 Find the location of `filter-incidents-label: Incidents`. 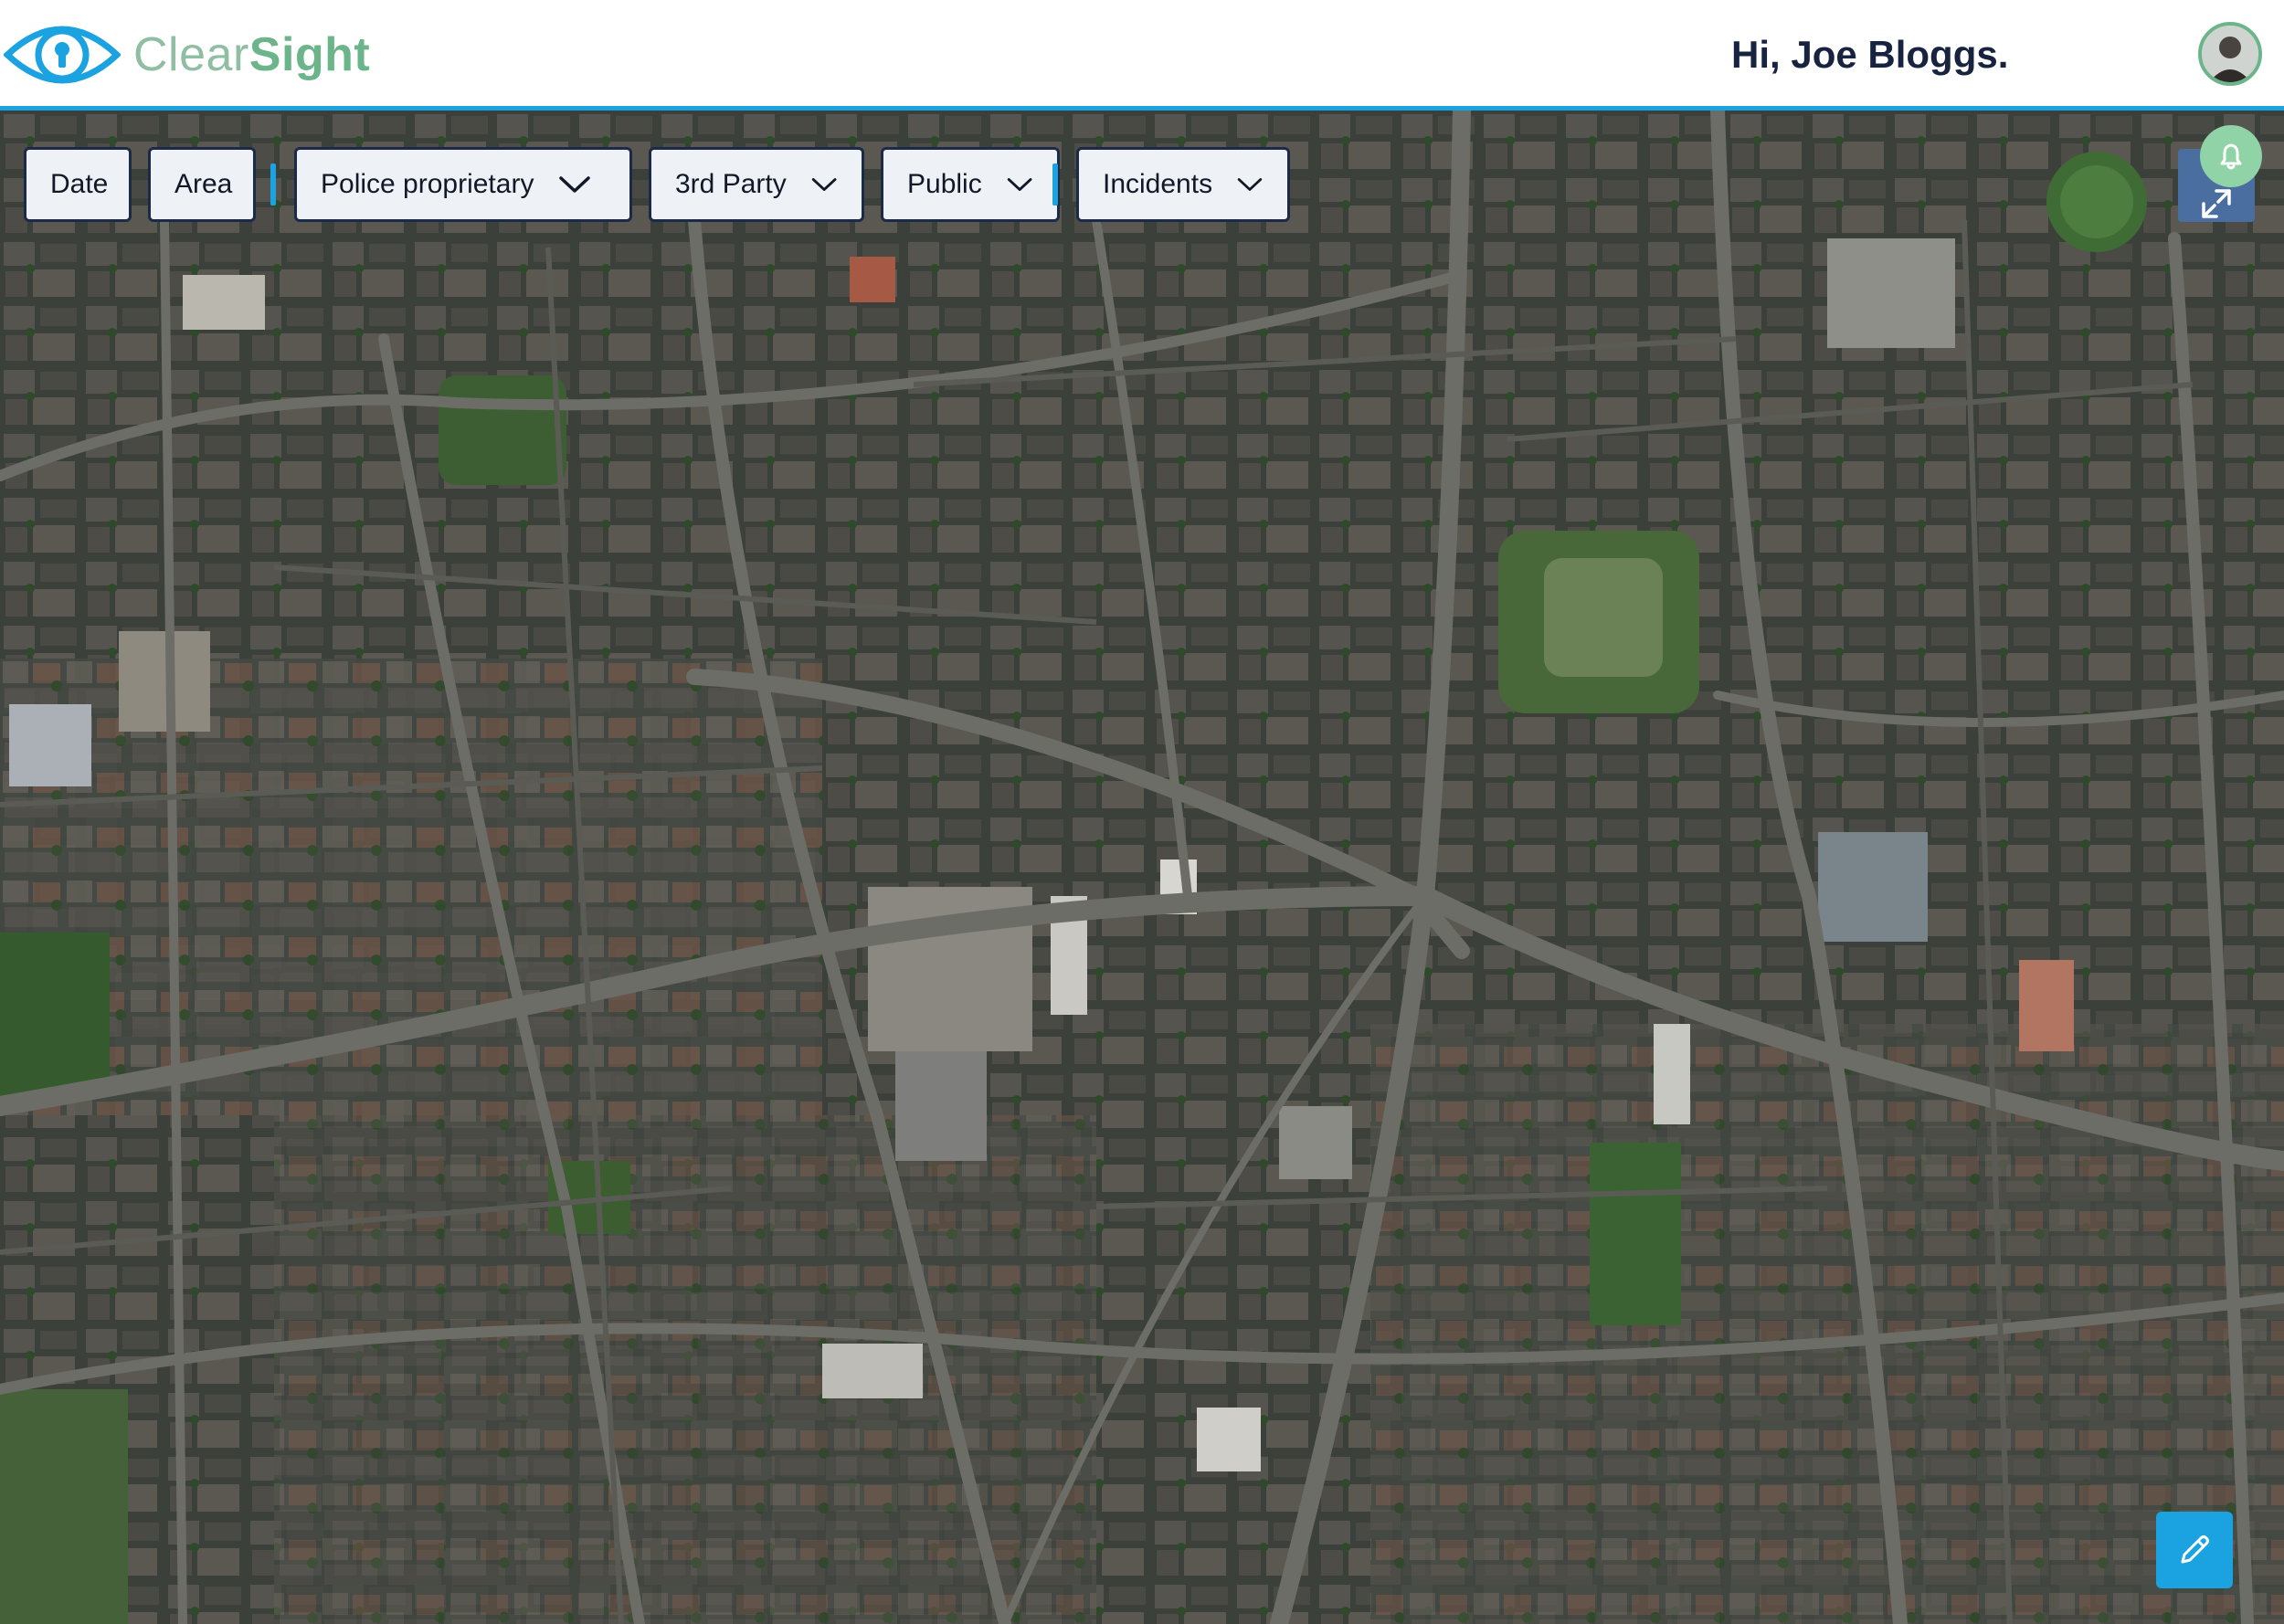

filter-incidents-label: Incidents is located at coordinates (1158, 184).